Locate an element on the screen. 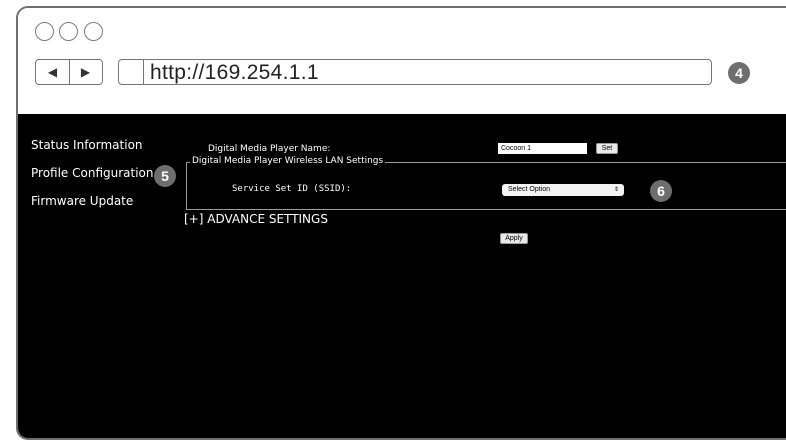 The height and width of the screenshot is (440, 786). site-info-icon is located at coordinates (131, 72).